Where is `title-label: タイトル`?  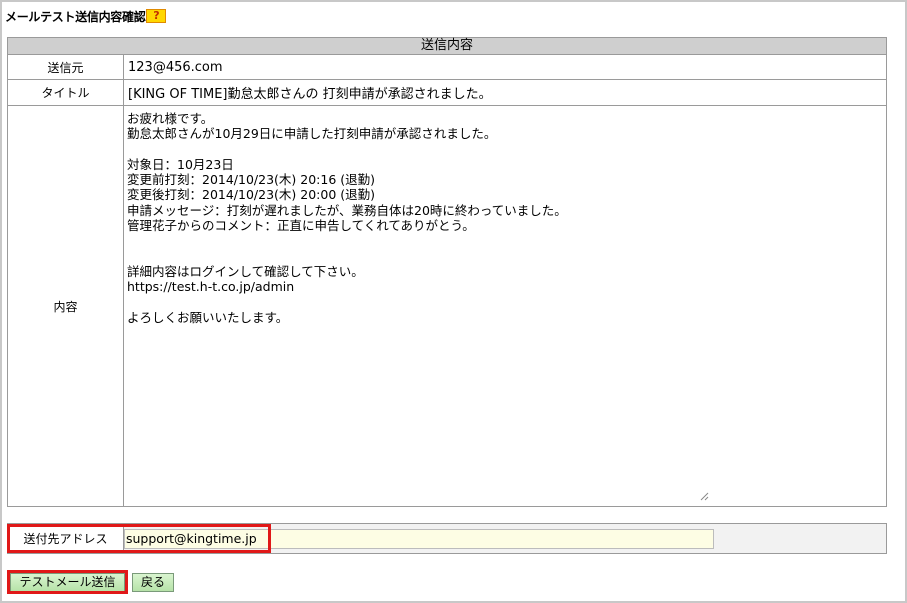 title-label: タイトル is located at coordinates (65, 92).